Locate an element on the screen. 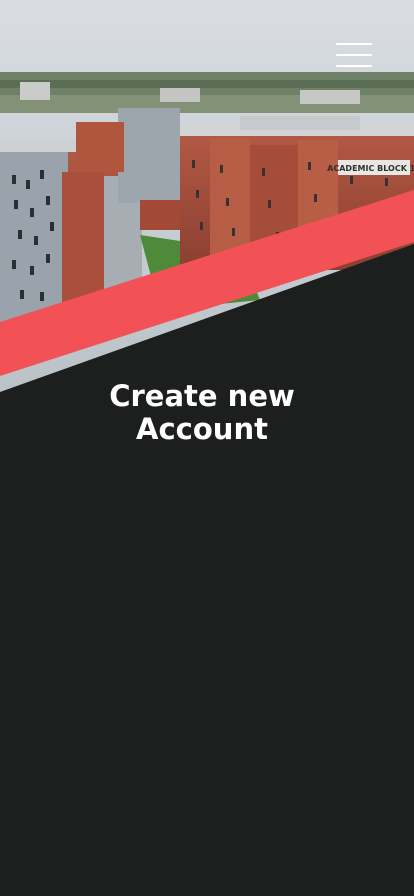  page-title-line-1: Create new is located at coordinates (202, 396).